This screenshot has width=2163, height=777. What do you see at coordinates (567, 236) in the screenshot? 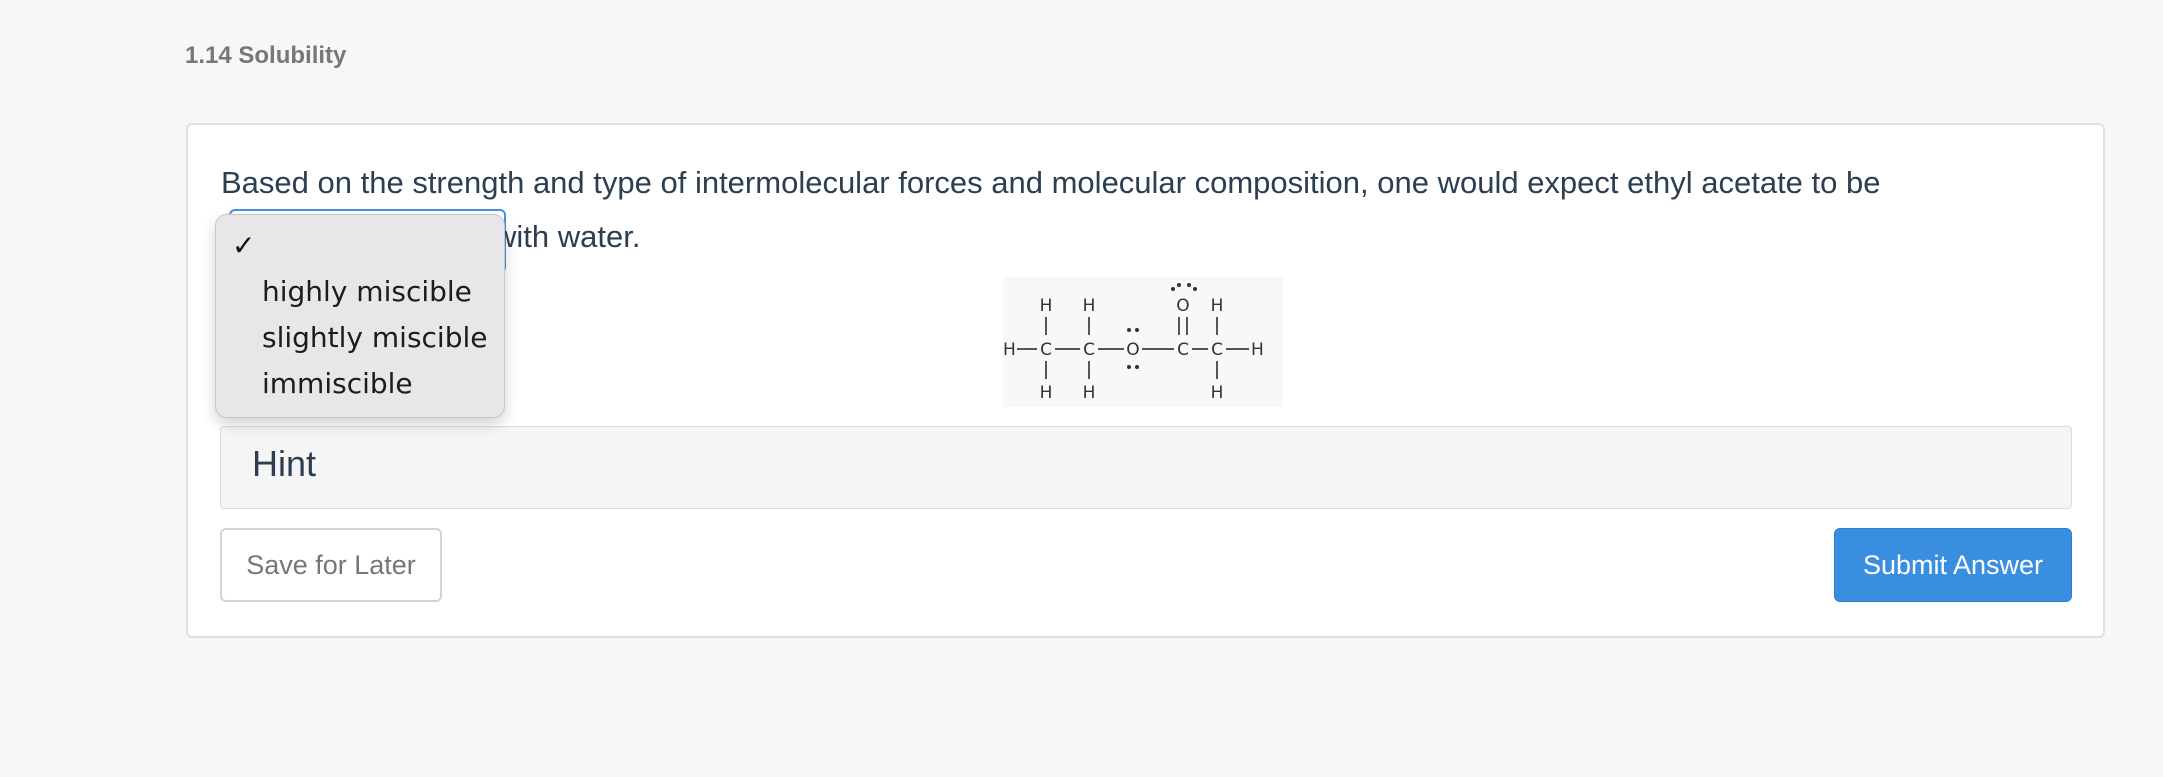
I see `question-text-continued: with water.` at bounding box center [567, 236].